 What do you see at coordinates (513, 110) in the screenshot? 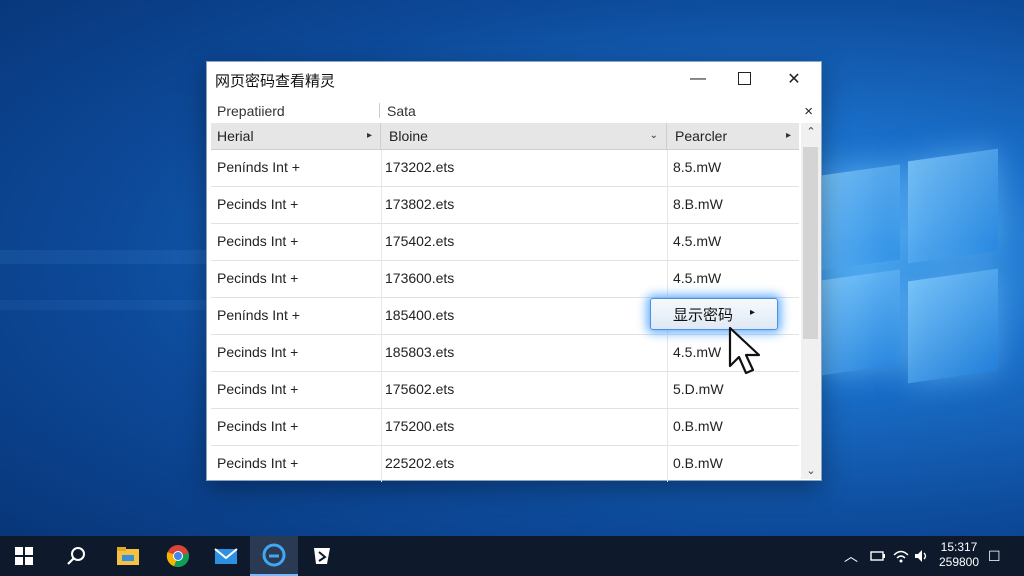
I see `group-header-row: Prepatiierd Sata ×` at bounding box center [513, 110].